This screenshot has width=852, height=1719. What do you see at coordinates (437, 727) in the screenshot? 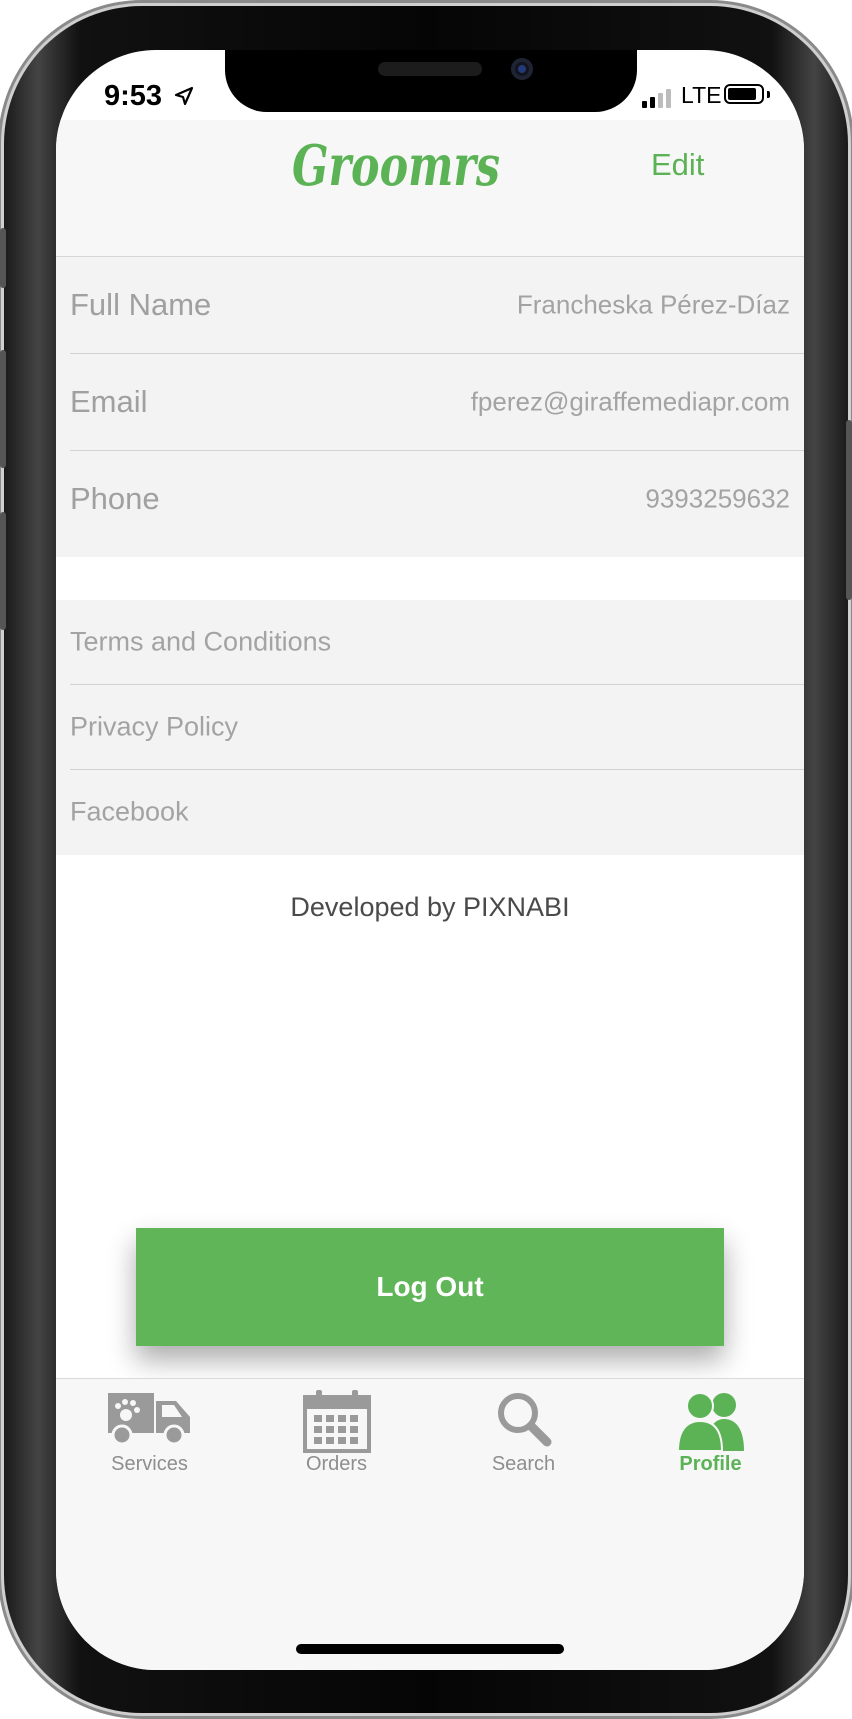
I see `privacy-link: Privacy Policy` at bounding box center [437, 727].